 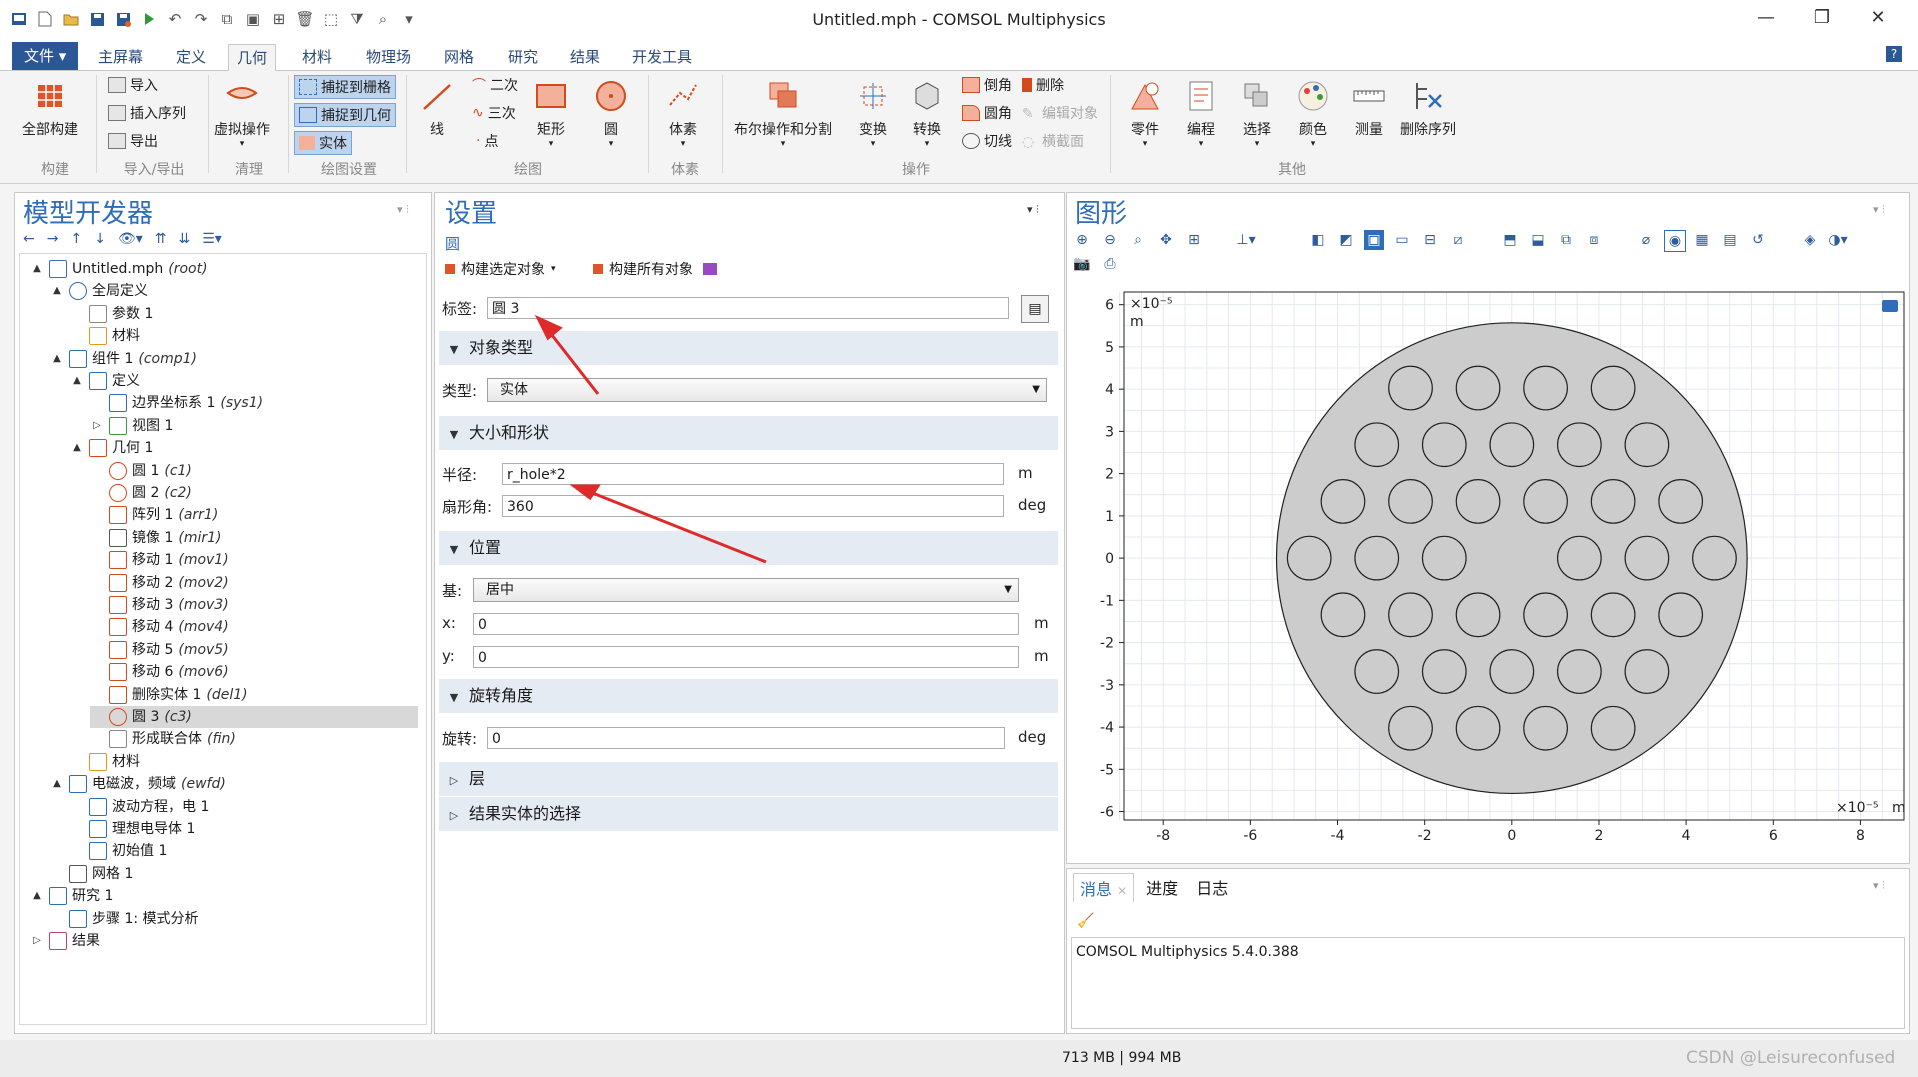 What do you see at coordinates (1107, 770) in the screenshot?
I see `y-tick-label: -5` at bounding box center [1107, 770].